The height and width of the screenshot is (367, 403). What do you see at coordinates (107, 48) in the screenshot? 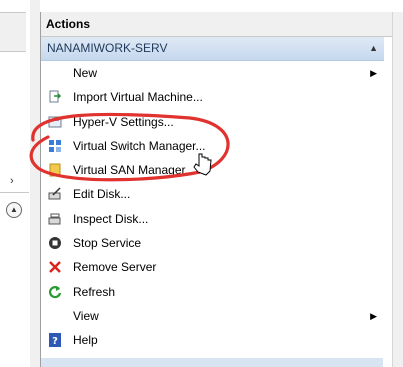
I see `server-name: NANAMIWORK-SERV` at bounding box center [107, 48].